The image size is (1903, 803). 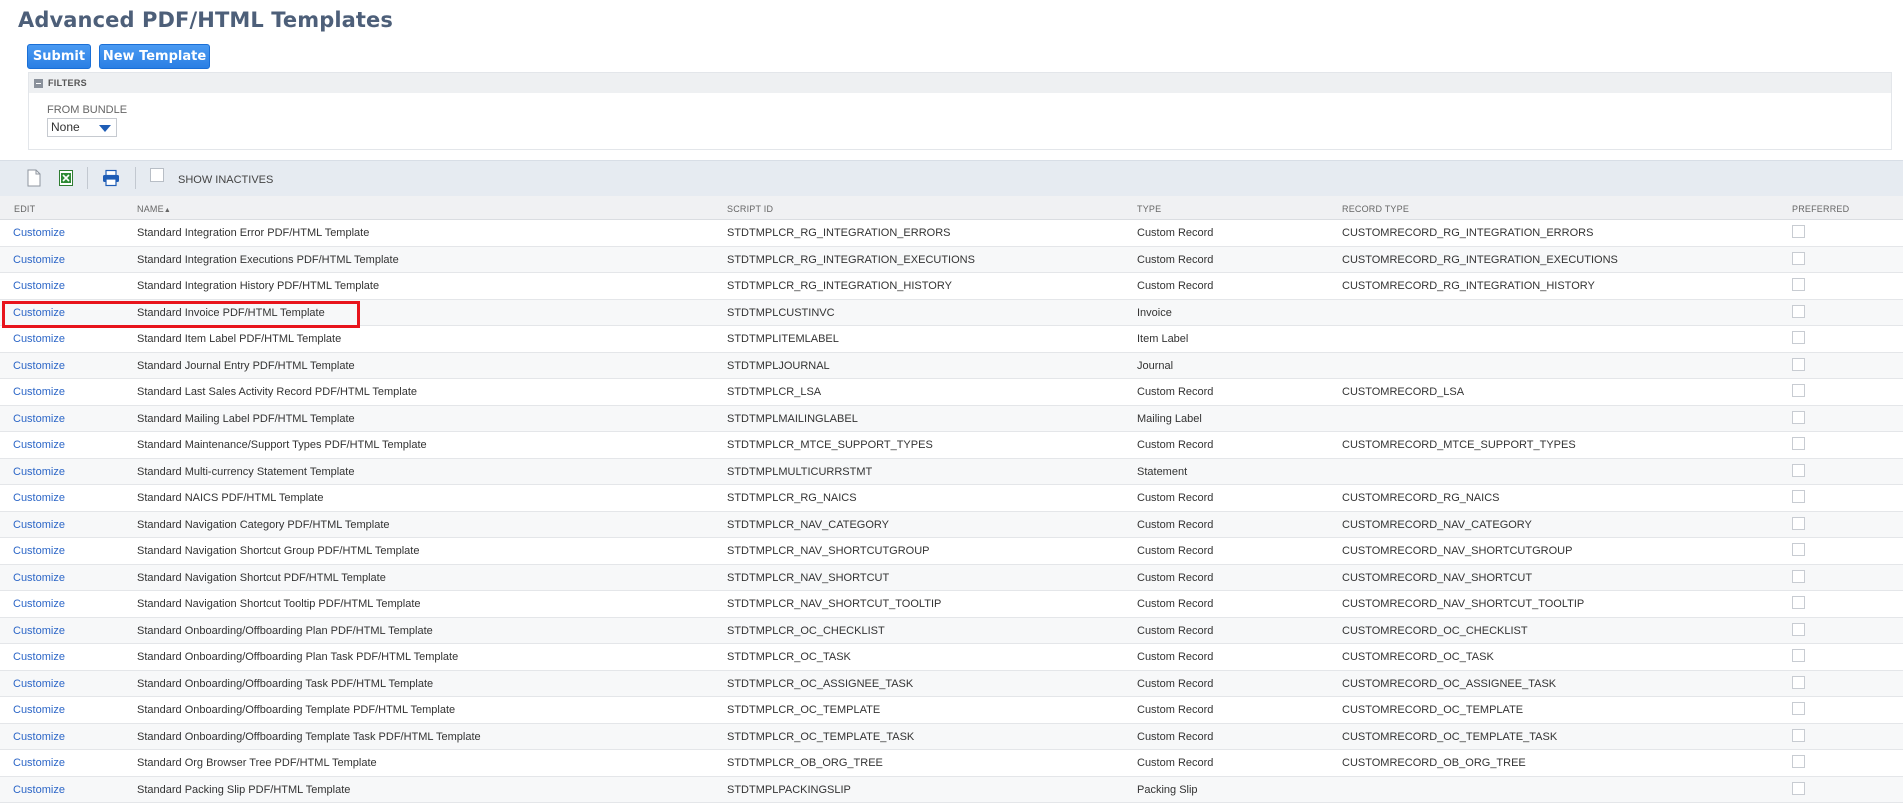 What do you see at coordinates (828, 551) in the screenshot?
I see `script-id: STDTMPLCR_NAV_SHORTCUTGROUP` at bounding box center [828, 551].